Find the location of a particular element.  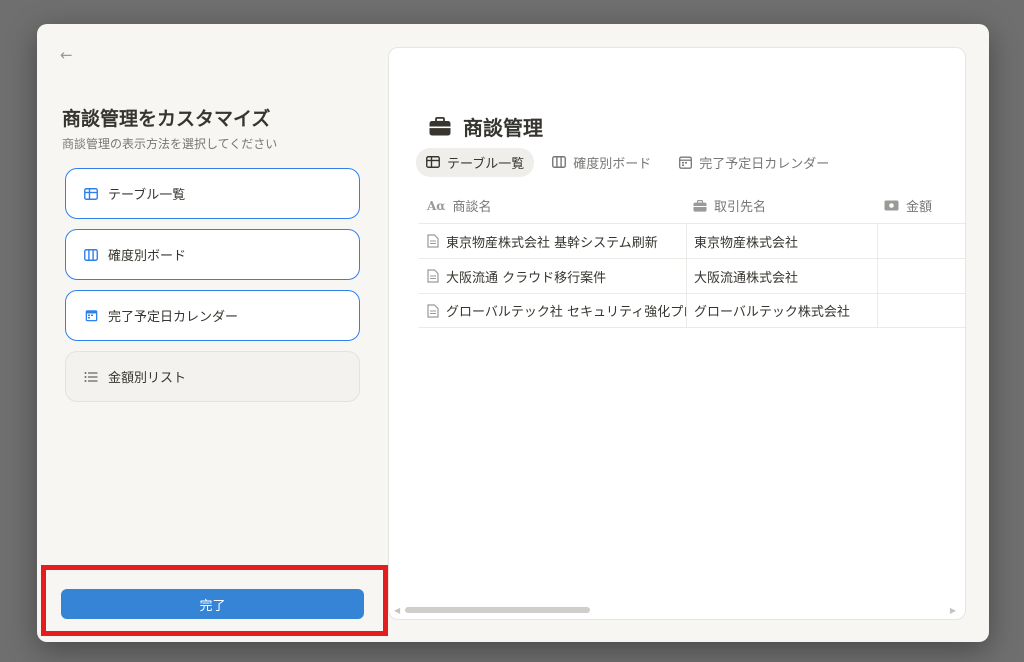

table-row: 大阪流通 クラウド移行案件 大阪流通株式会社 is located at coordinates (692, 275).